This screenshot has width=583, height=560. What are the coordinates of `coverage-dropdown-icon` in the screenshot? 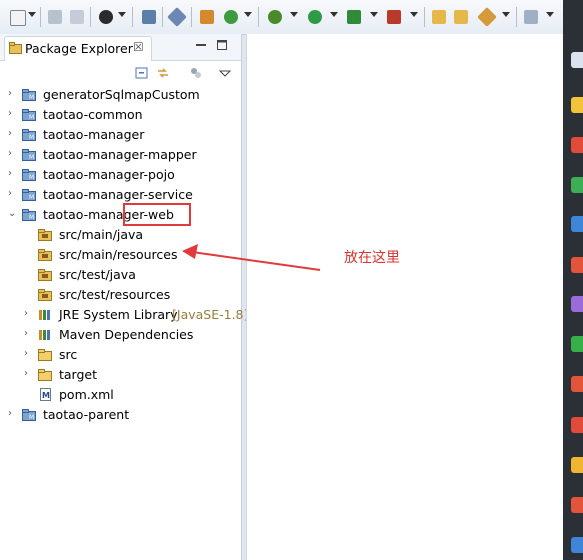 It's located at (374, 14).